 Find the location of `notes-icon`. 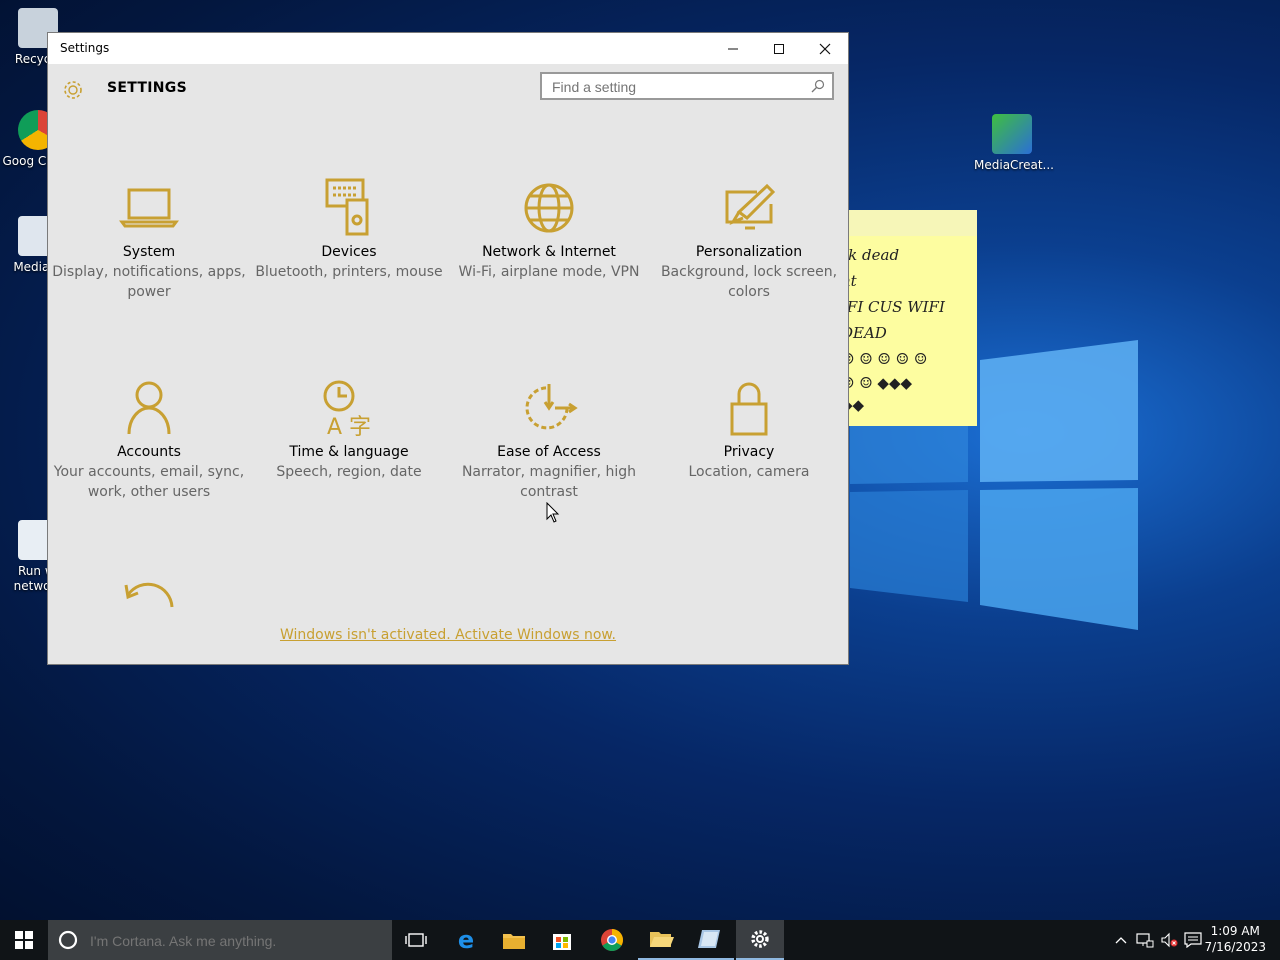

notes-icon is located at coordinates (709, 939).